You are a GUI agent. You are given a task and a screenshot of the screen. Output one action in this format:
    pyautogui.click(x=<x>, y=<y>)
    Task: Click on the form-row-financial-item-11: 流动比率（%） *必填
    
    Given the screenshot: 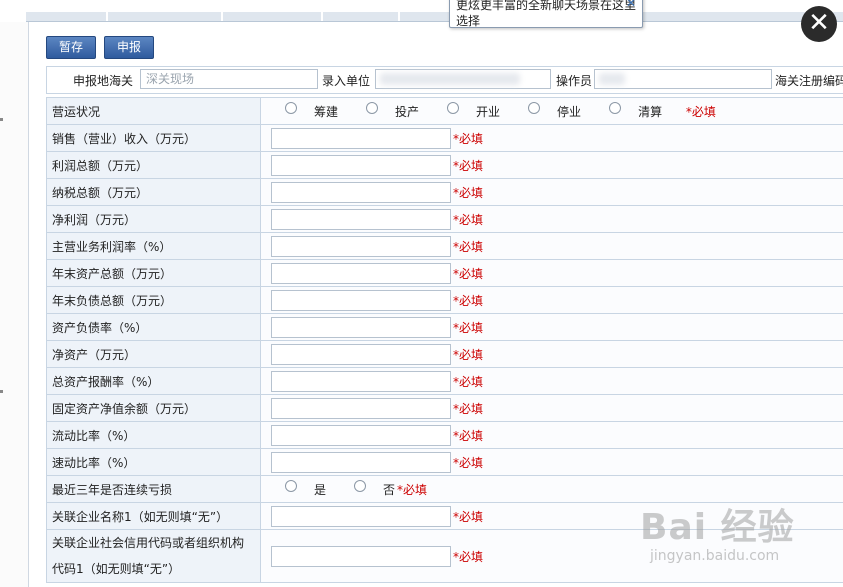 What is the action you would take?
    pyautogui.click(x=444, y=435)
    